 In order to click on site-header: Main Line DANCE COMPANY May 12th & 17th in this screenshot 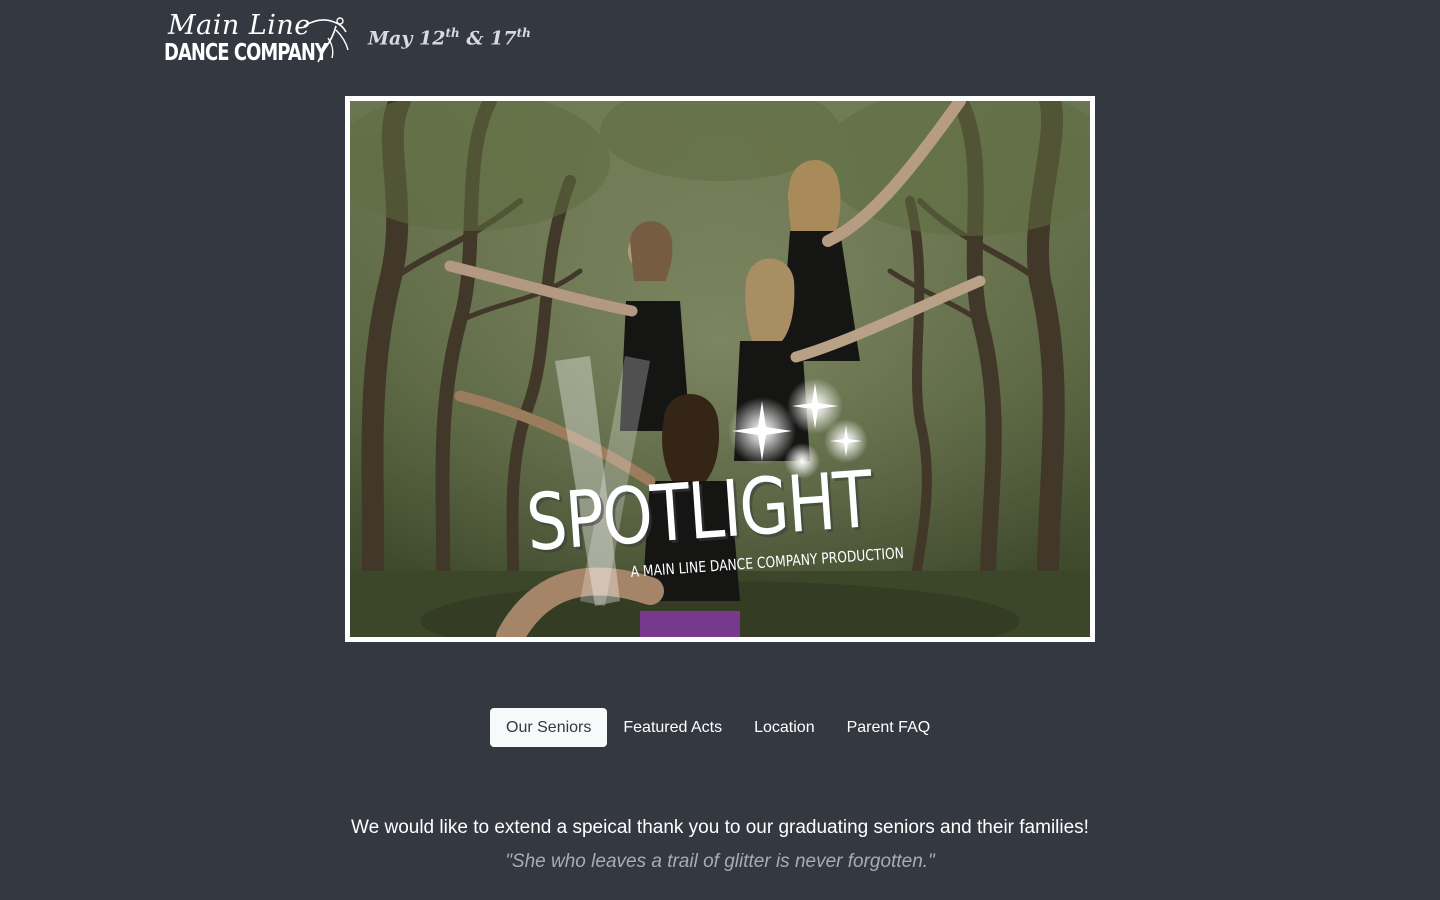, I will do `click(347, 41)`.